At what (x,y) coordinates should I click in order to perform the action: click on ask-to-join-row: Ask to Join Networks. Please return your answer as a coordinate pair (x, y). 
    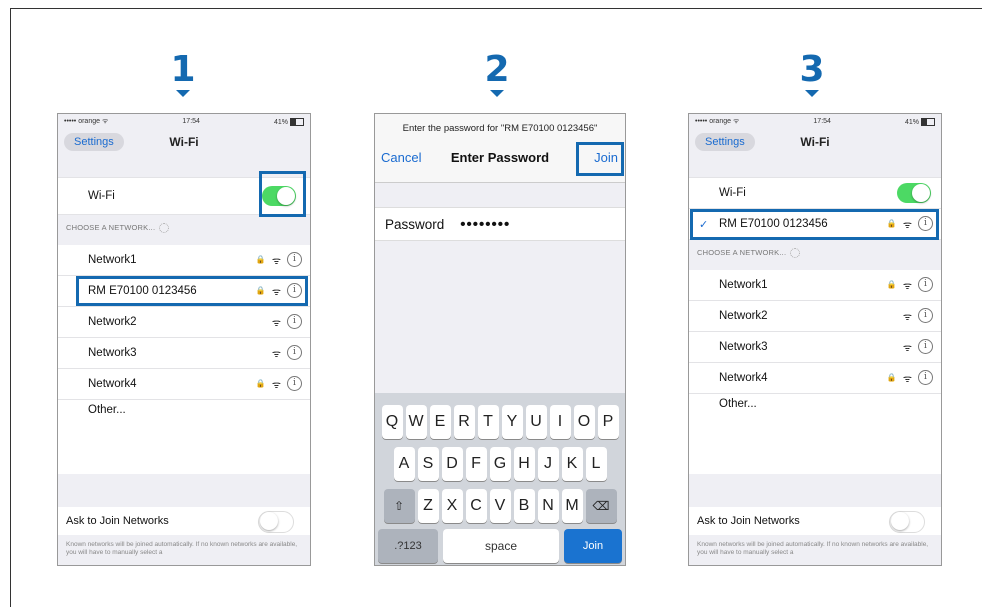
    Looking at the image, I should click on (815, 521).